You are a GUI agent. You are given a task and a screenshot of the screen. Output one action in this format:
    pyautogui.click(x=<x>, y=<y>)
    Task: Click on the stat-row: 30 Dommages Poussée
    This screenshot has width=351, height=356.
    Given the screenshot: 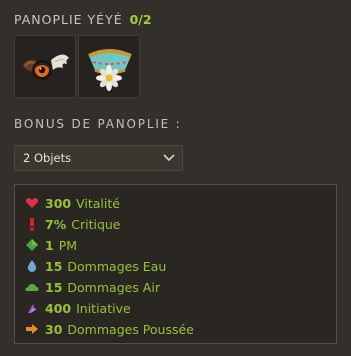 What is the action you would take?
    pyautogui.click(x=109, y=329)
    